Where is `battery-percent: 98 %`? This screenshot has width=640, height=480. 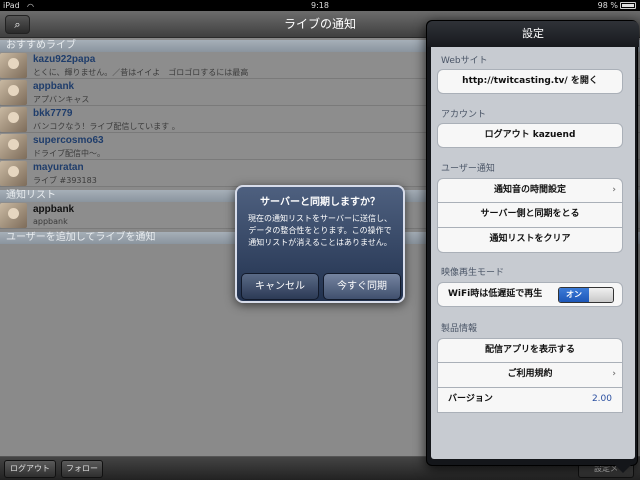
battery-percent: 98 % is located at coordinates (607, 5).